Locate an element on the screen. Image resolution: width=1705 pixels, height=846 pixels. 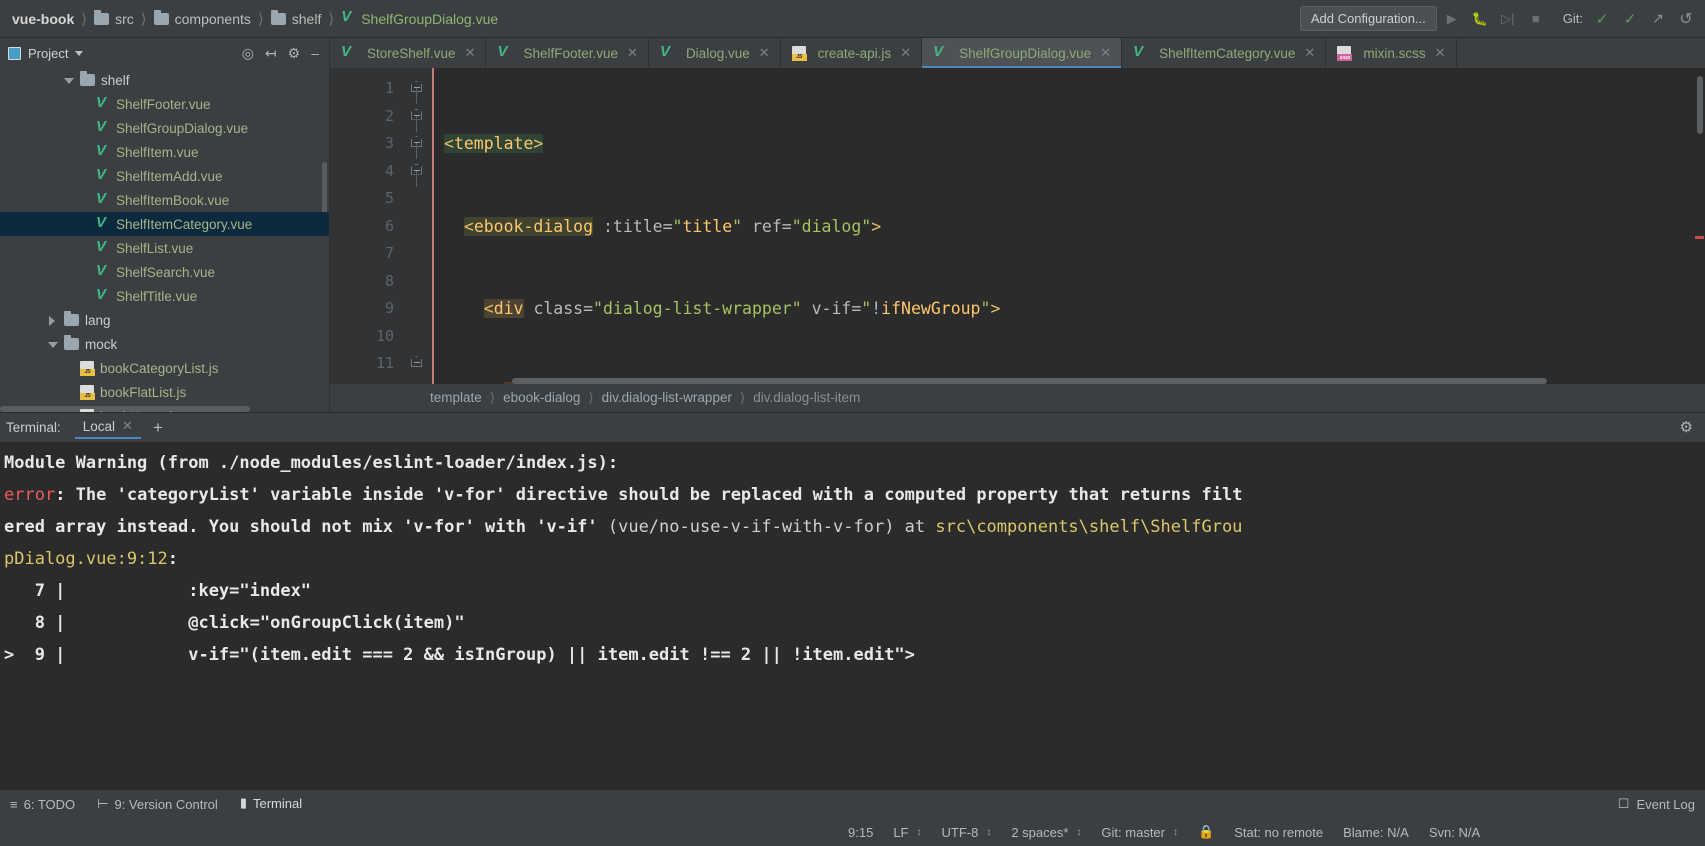
tree-item-shelfitembook-vue: ShelfItemBook.vue is located at coordinates (164, 200).